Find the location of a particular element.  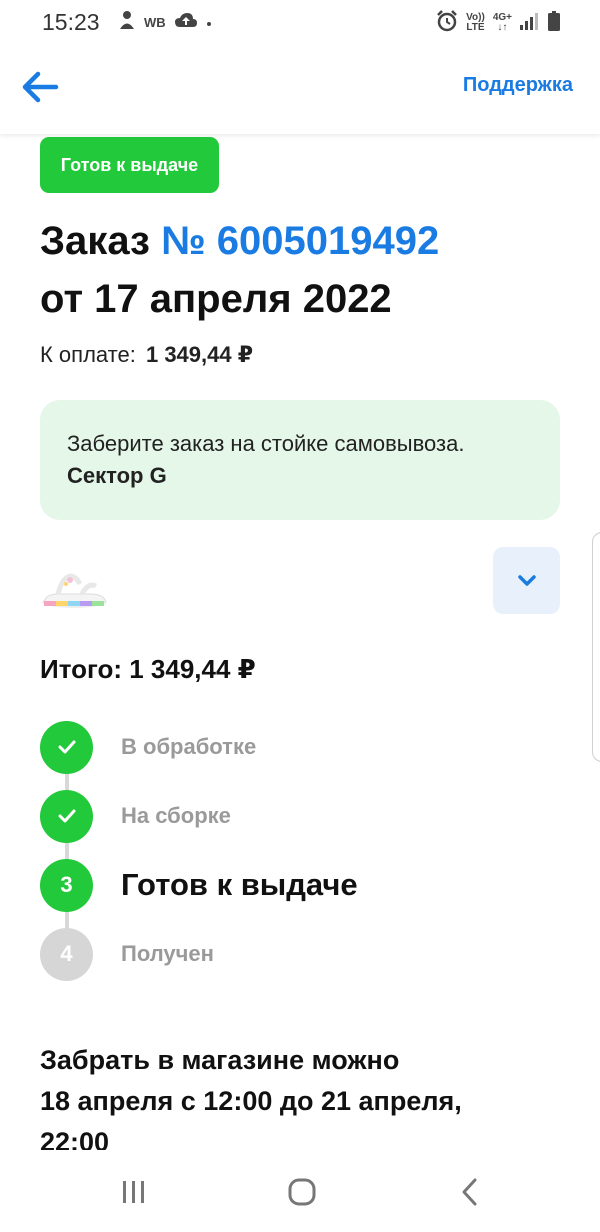

back-nav-button is located at coordinates (470, 1192).